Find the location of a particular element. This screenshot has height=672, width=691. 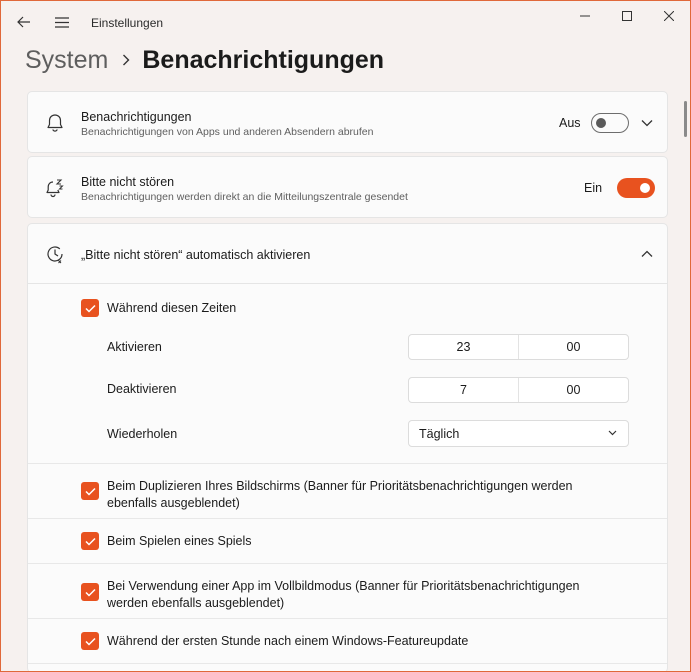

deactivate-hour: 7 is located at coordinates (463, 390).